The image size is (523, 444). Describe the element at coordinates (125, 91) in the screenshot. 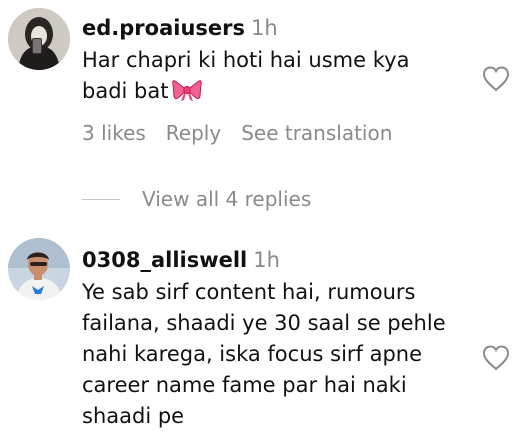

I see `comment-text-line: badi bat` at that location.